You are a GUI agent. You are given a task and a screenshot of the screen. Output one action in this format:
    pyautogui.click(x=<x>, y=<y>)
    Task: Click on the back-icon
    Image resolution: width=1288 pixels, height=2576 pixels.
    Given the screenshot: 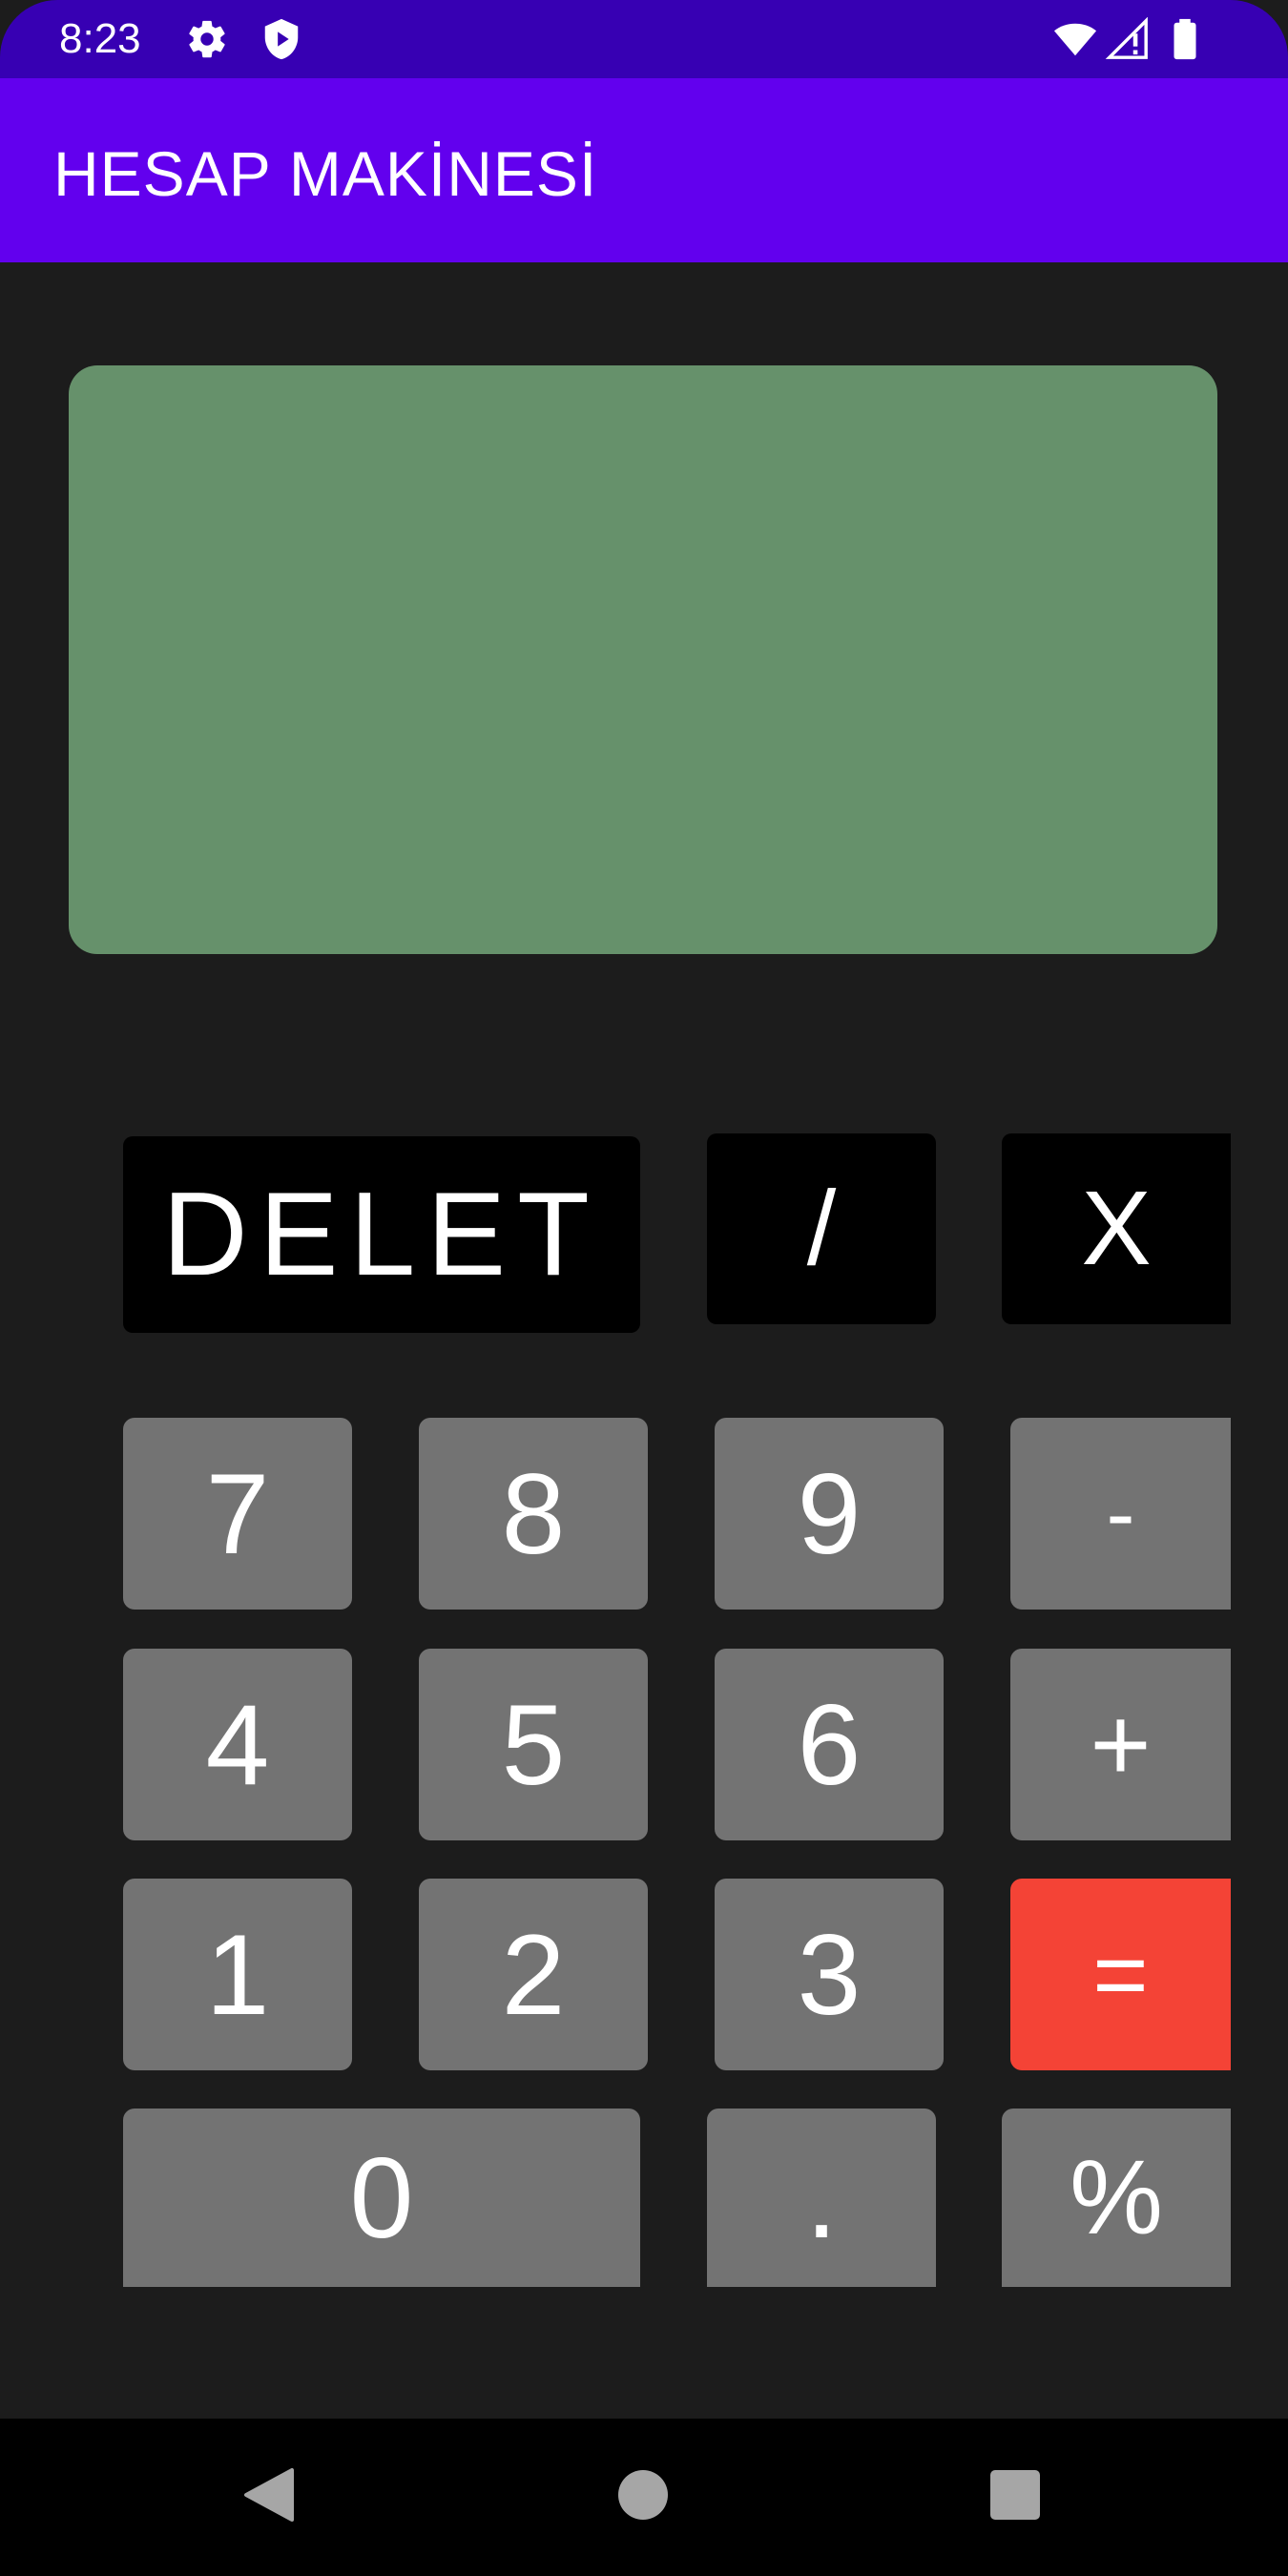 What is the action you would take?
    pyautogui.click(x=269, y=2495)
    